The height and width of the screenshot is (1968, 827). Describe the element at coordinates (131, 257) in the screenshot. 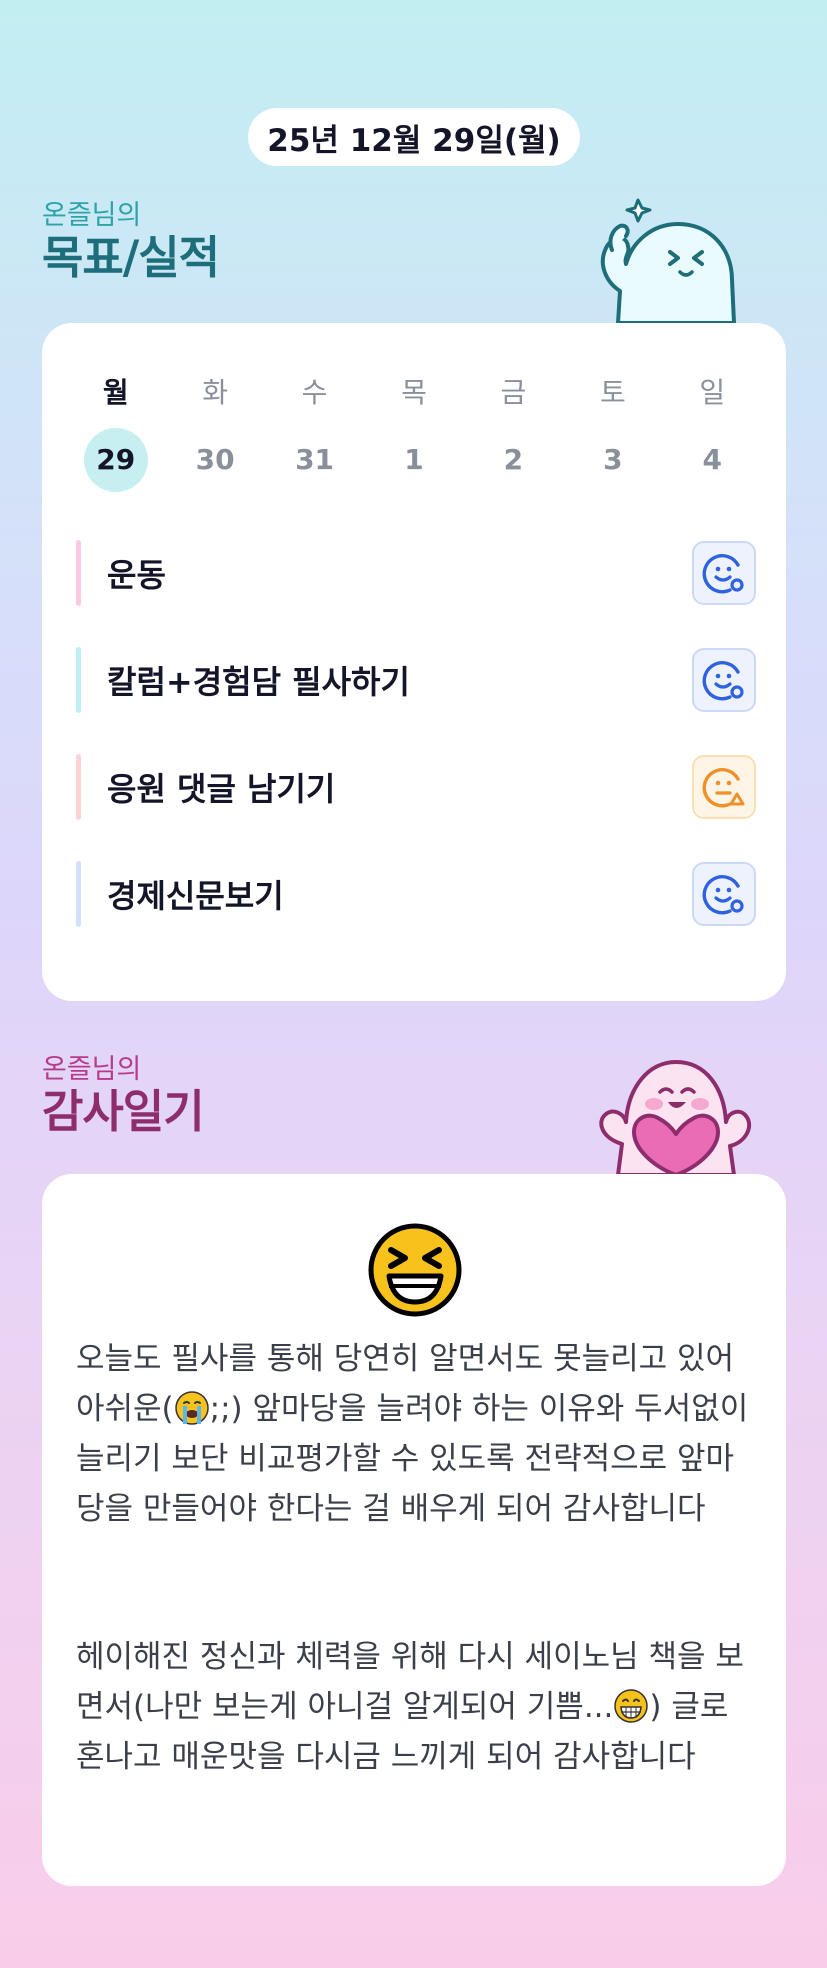

I see `goals-title: 목표/실적` at that location.